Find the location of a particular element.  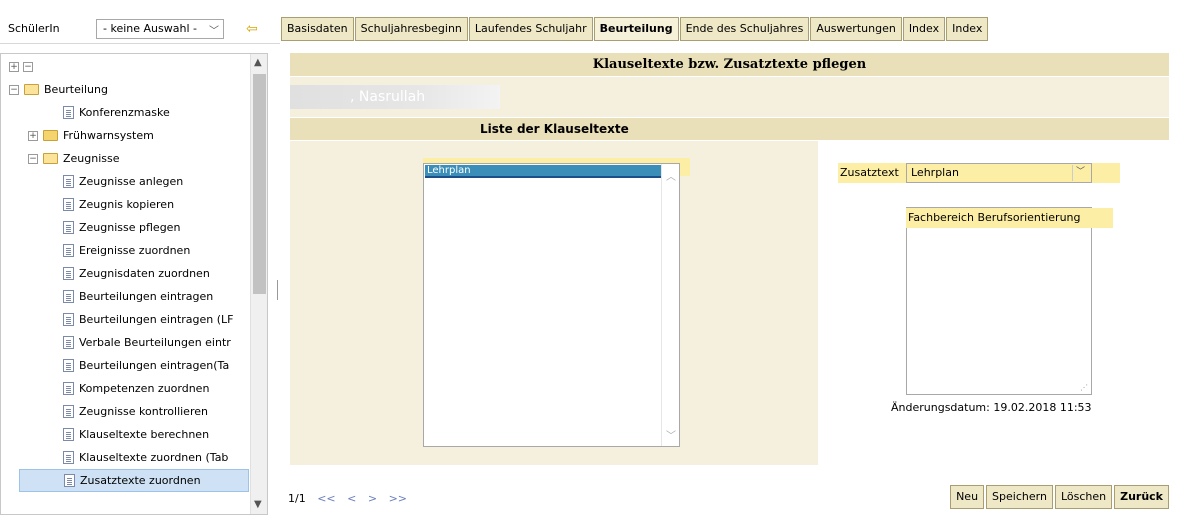

tree-item: Zusatztexte zuordnen is located at coordinates (134, 480).